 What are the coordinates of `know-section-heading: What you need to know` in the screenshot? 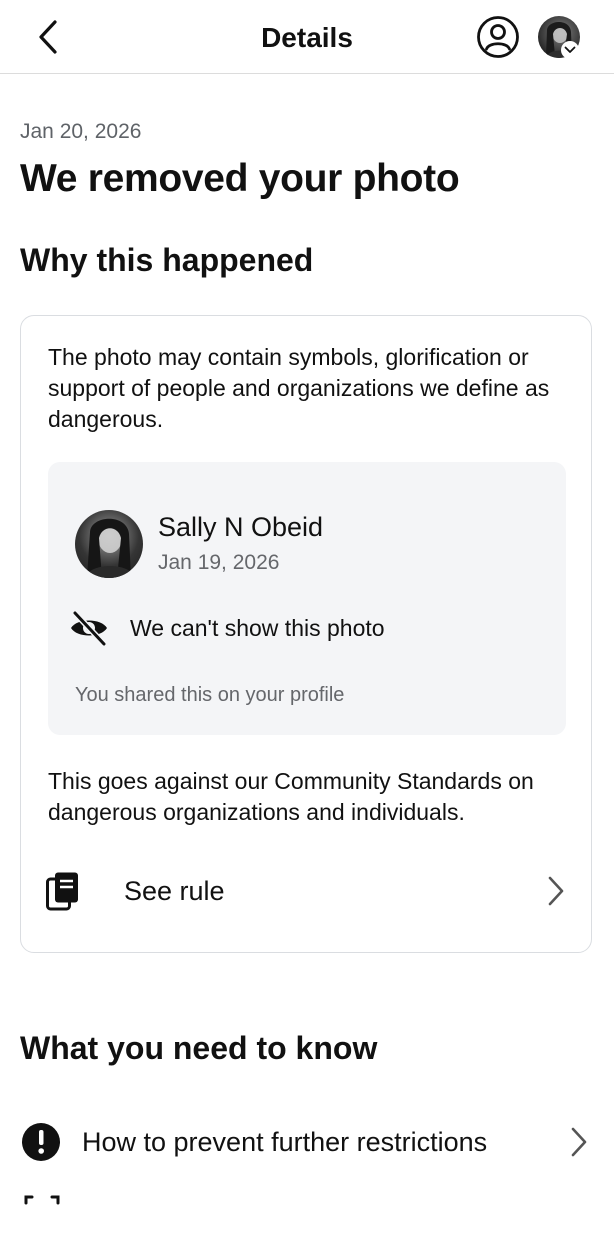 It's located at (199, 1048).